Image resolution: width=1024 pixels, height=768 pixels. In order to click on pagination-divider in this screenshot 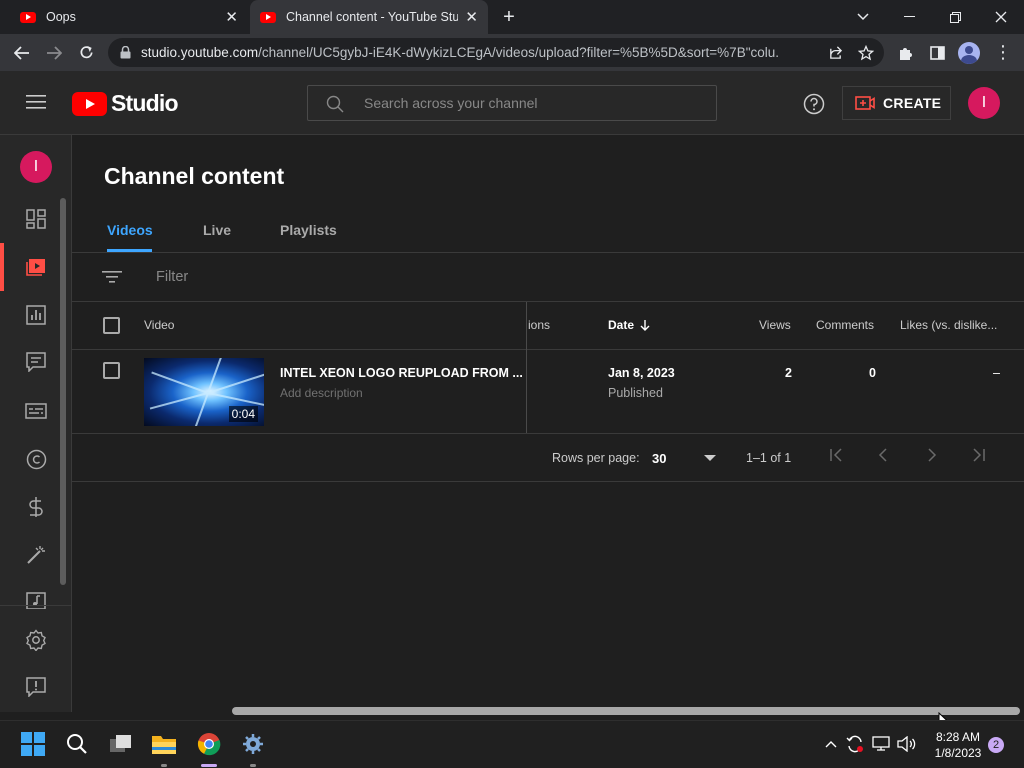, I will do `click(548, 481)`.